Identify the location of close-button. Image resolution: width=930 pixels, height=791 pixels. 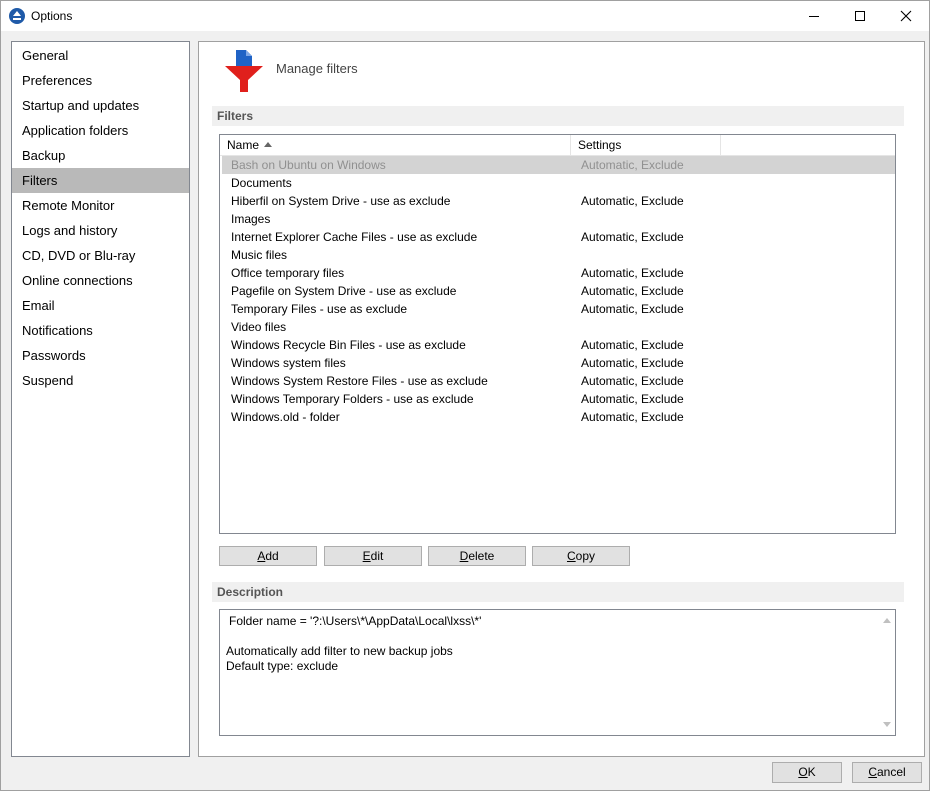
(906, 16).